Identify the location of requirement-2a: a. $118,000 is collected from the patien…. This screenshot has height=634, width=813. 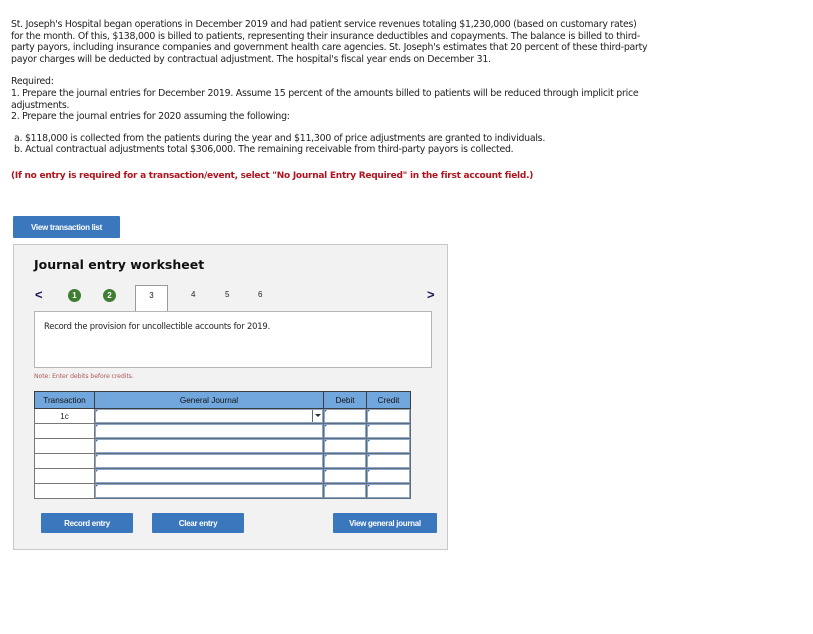
(280, 138).